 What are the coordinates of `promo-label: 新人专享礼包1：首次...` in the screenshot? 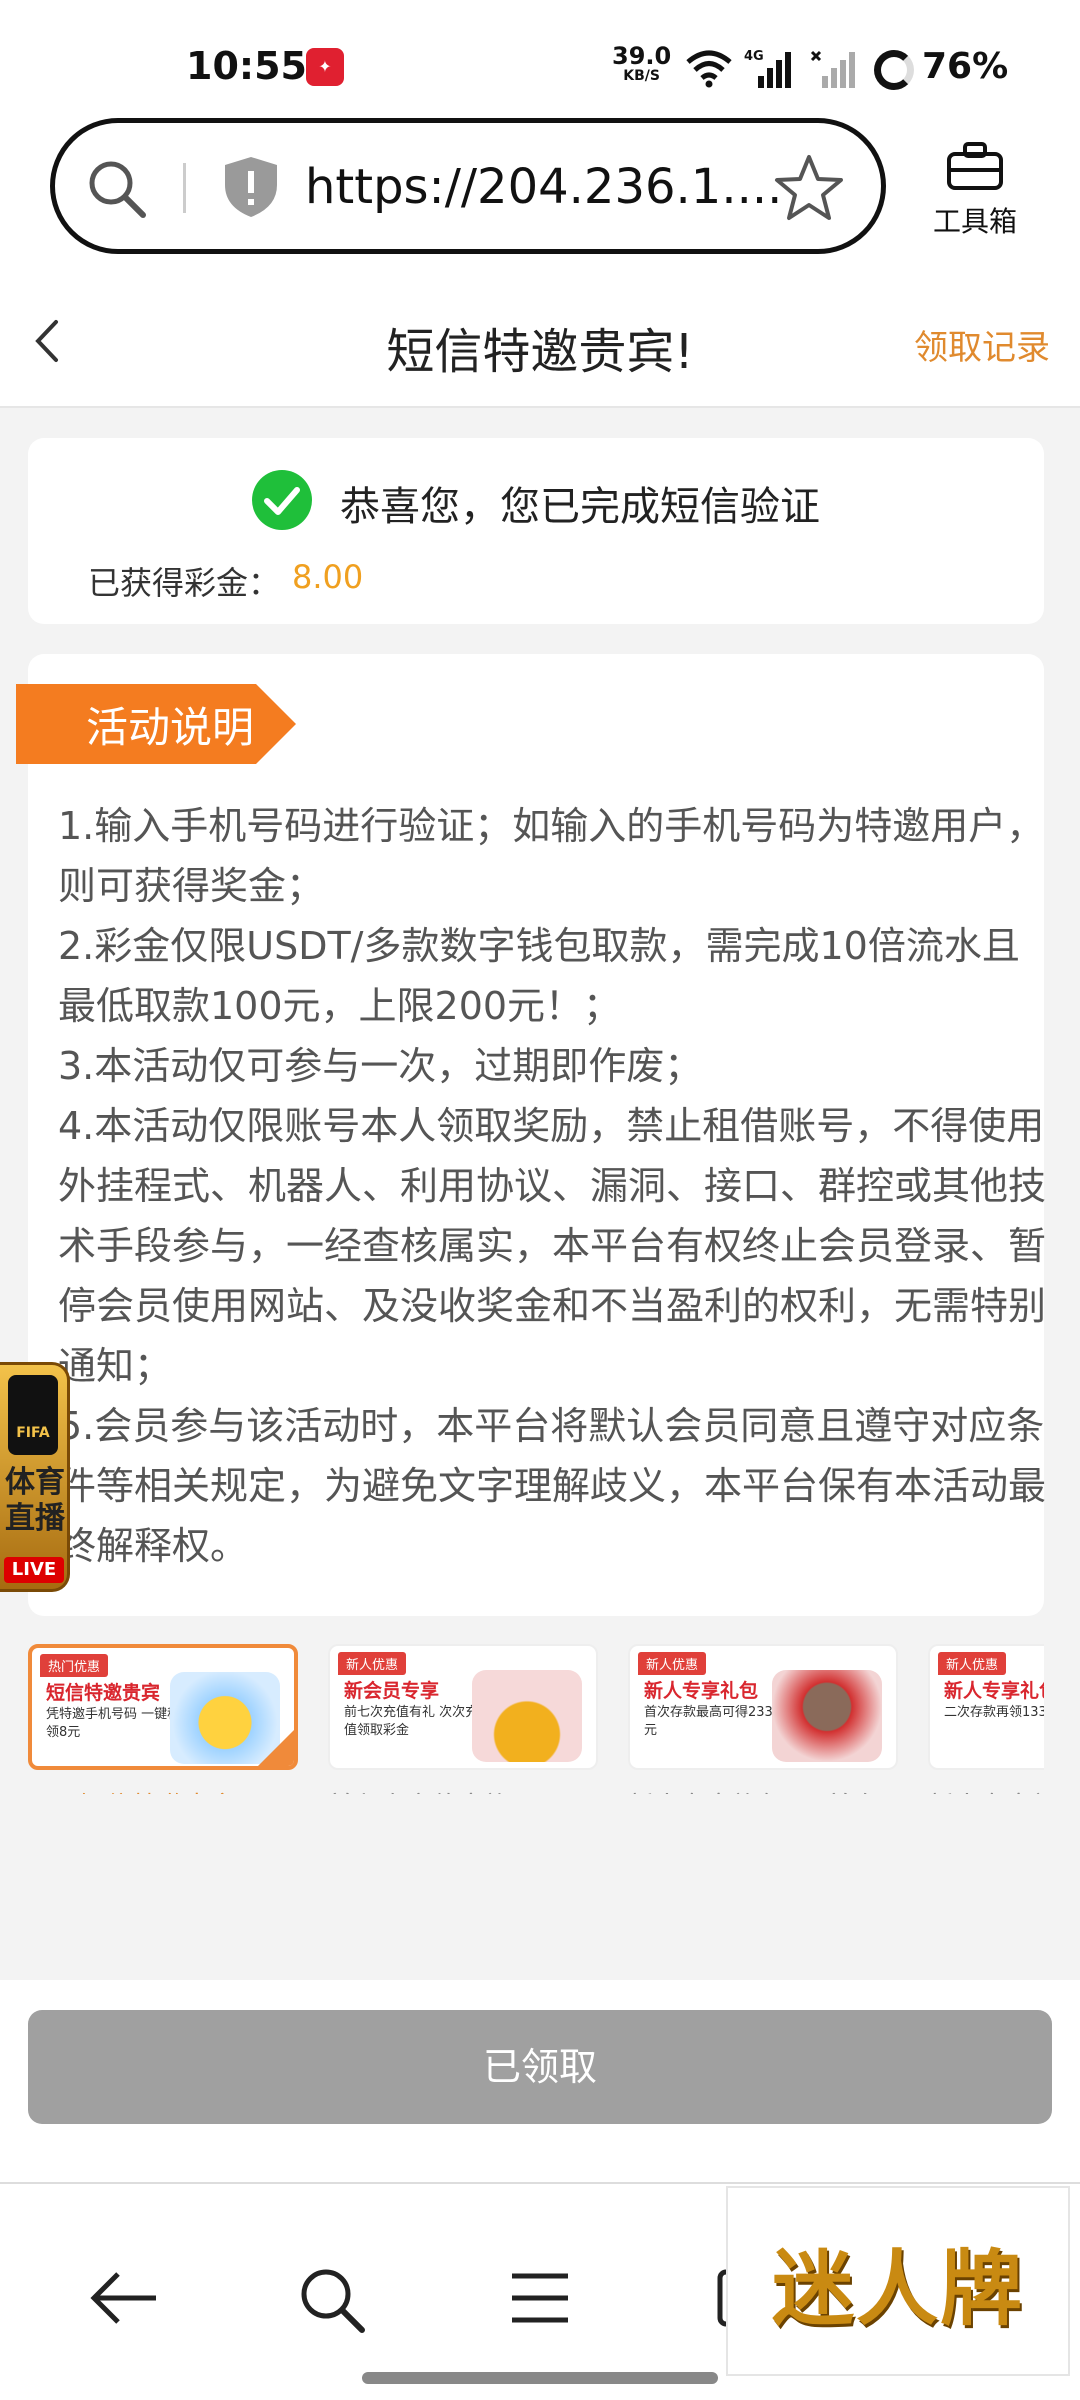 It's located at (773, 1790).